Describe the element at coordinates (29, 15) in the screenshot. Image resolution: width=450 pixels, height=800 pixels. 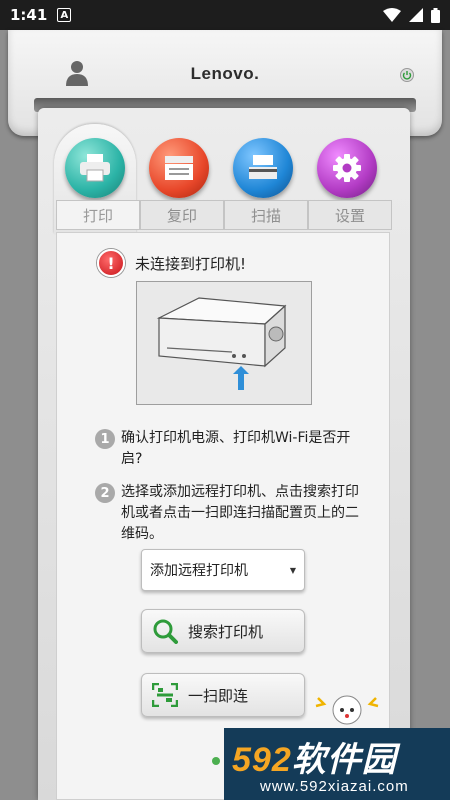
I see `status-time: 1:41` at that location.